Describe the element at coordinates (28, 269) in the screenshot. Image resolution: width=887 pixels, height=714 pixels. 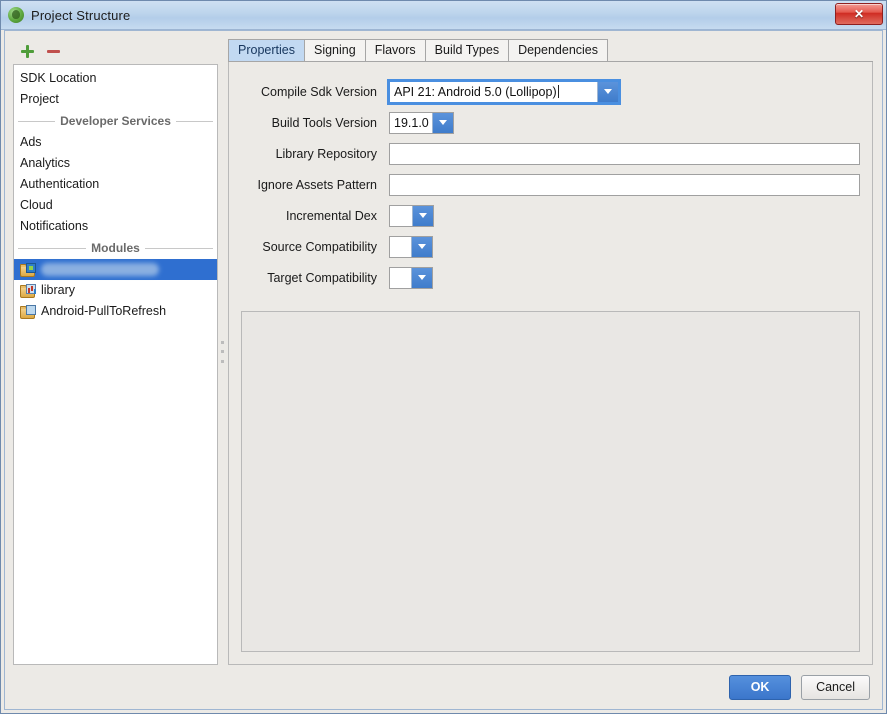
I see `module-app-icon` at that location.